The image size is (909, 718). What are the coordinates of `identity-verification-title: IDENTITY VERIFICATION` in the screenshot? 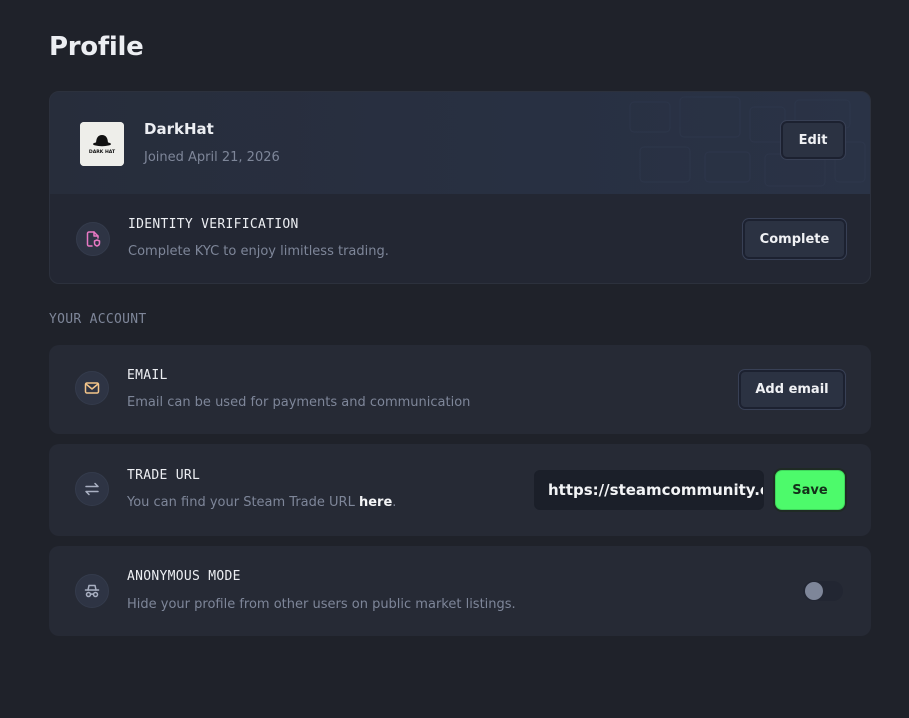 It's located at (213, 224).